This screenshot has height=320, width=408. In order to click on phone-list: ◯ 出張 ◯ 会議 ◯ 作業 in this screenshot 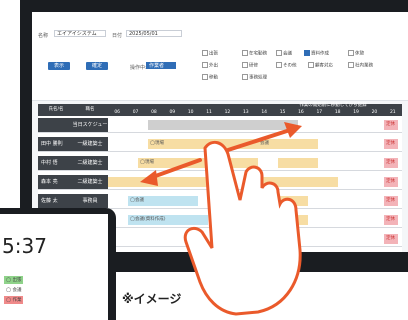, I will do `click(14, 290)`.